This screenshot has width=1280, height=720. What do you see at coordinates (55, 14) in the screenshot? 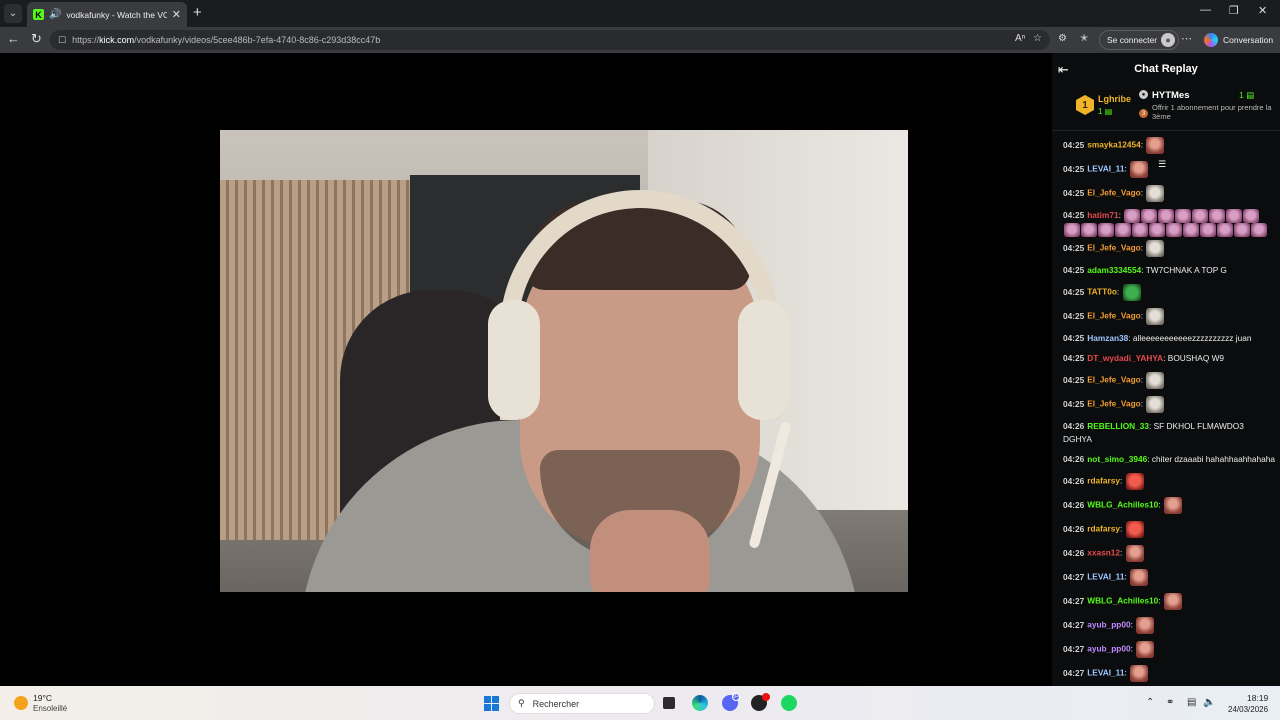
I see `speaker-icon: 🔊` at bounding box center [55, 14].